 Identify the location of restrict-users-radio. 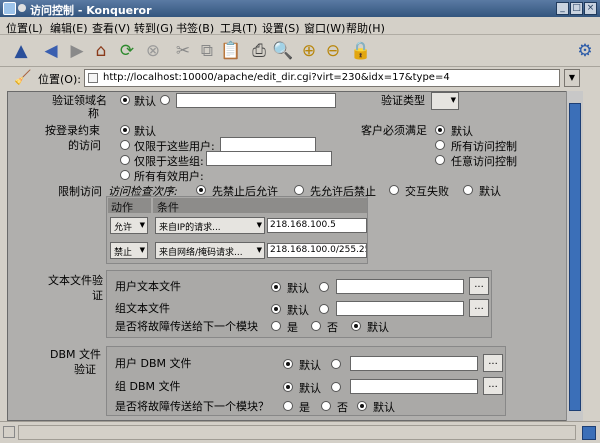
(125, 145).